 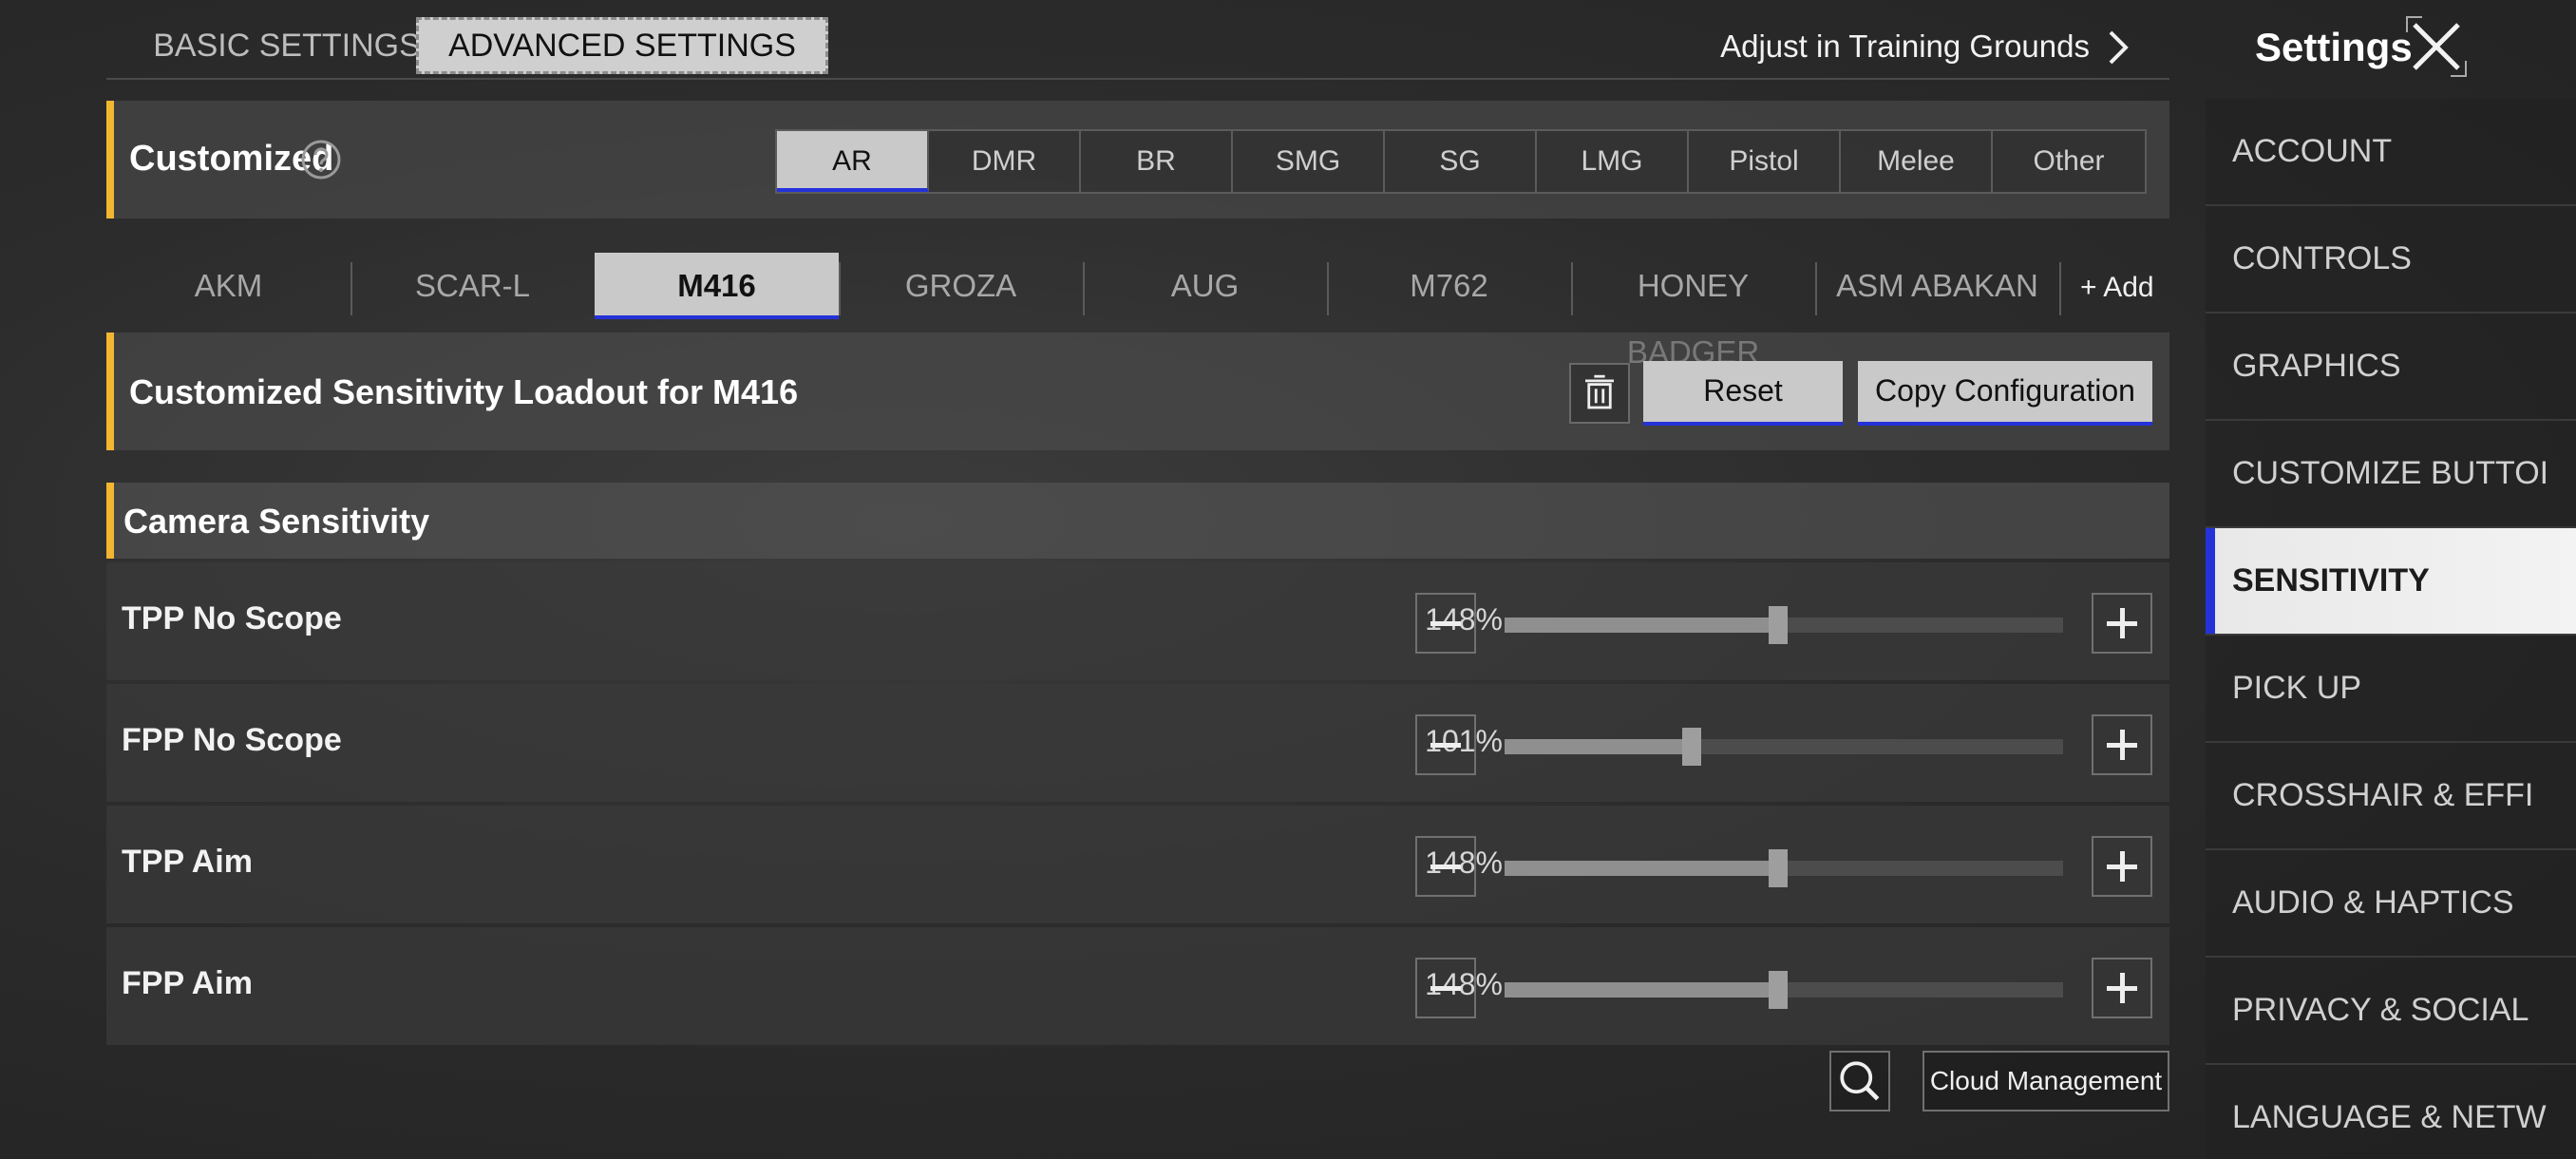 I want to click on add-weapon-button: + Add, so click(x=2117, y=288).